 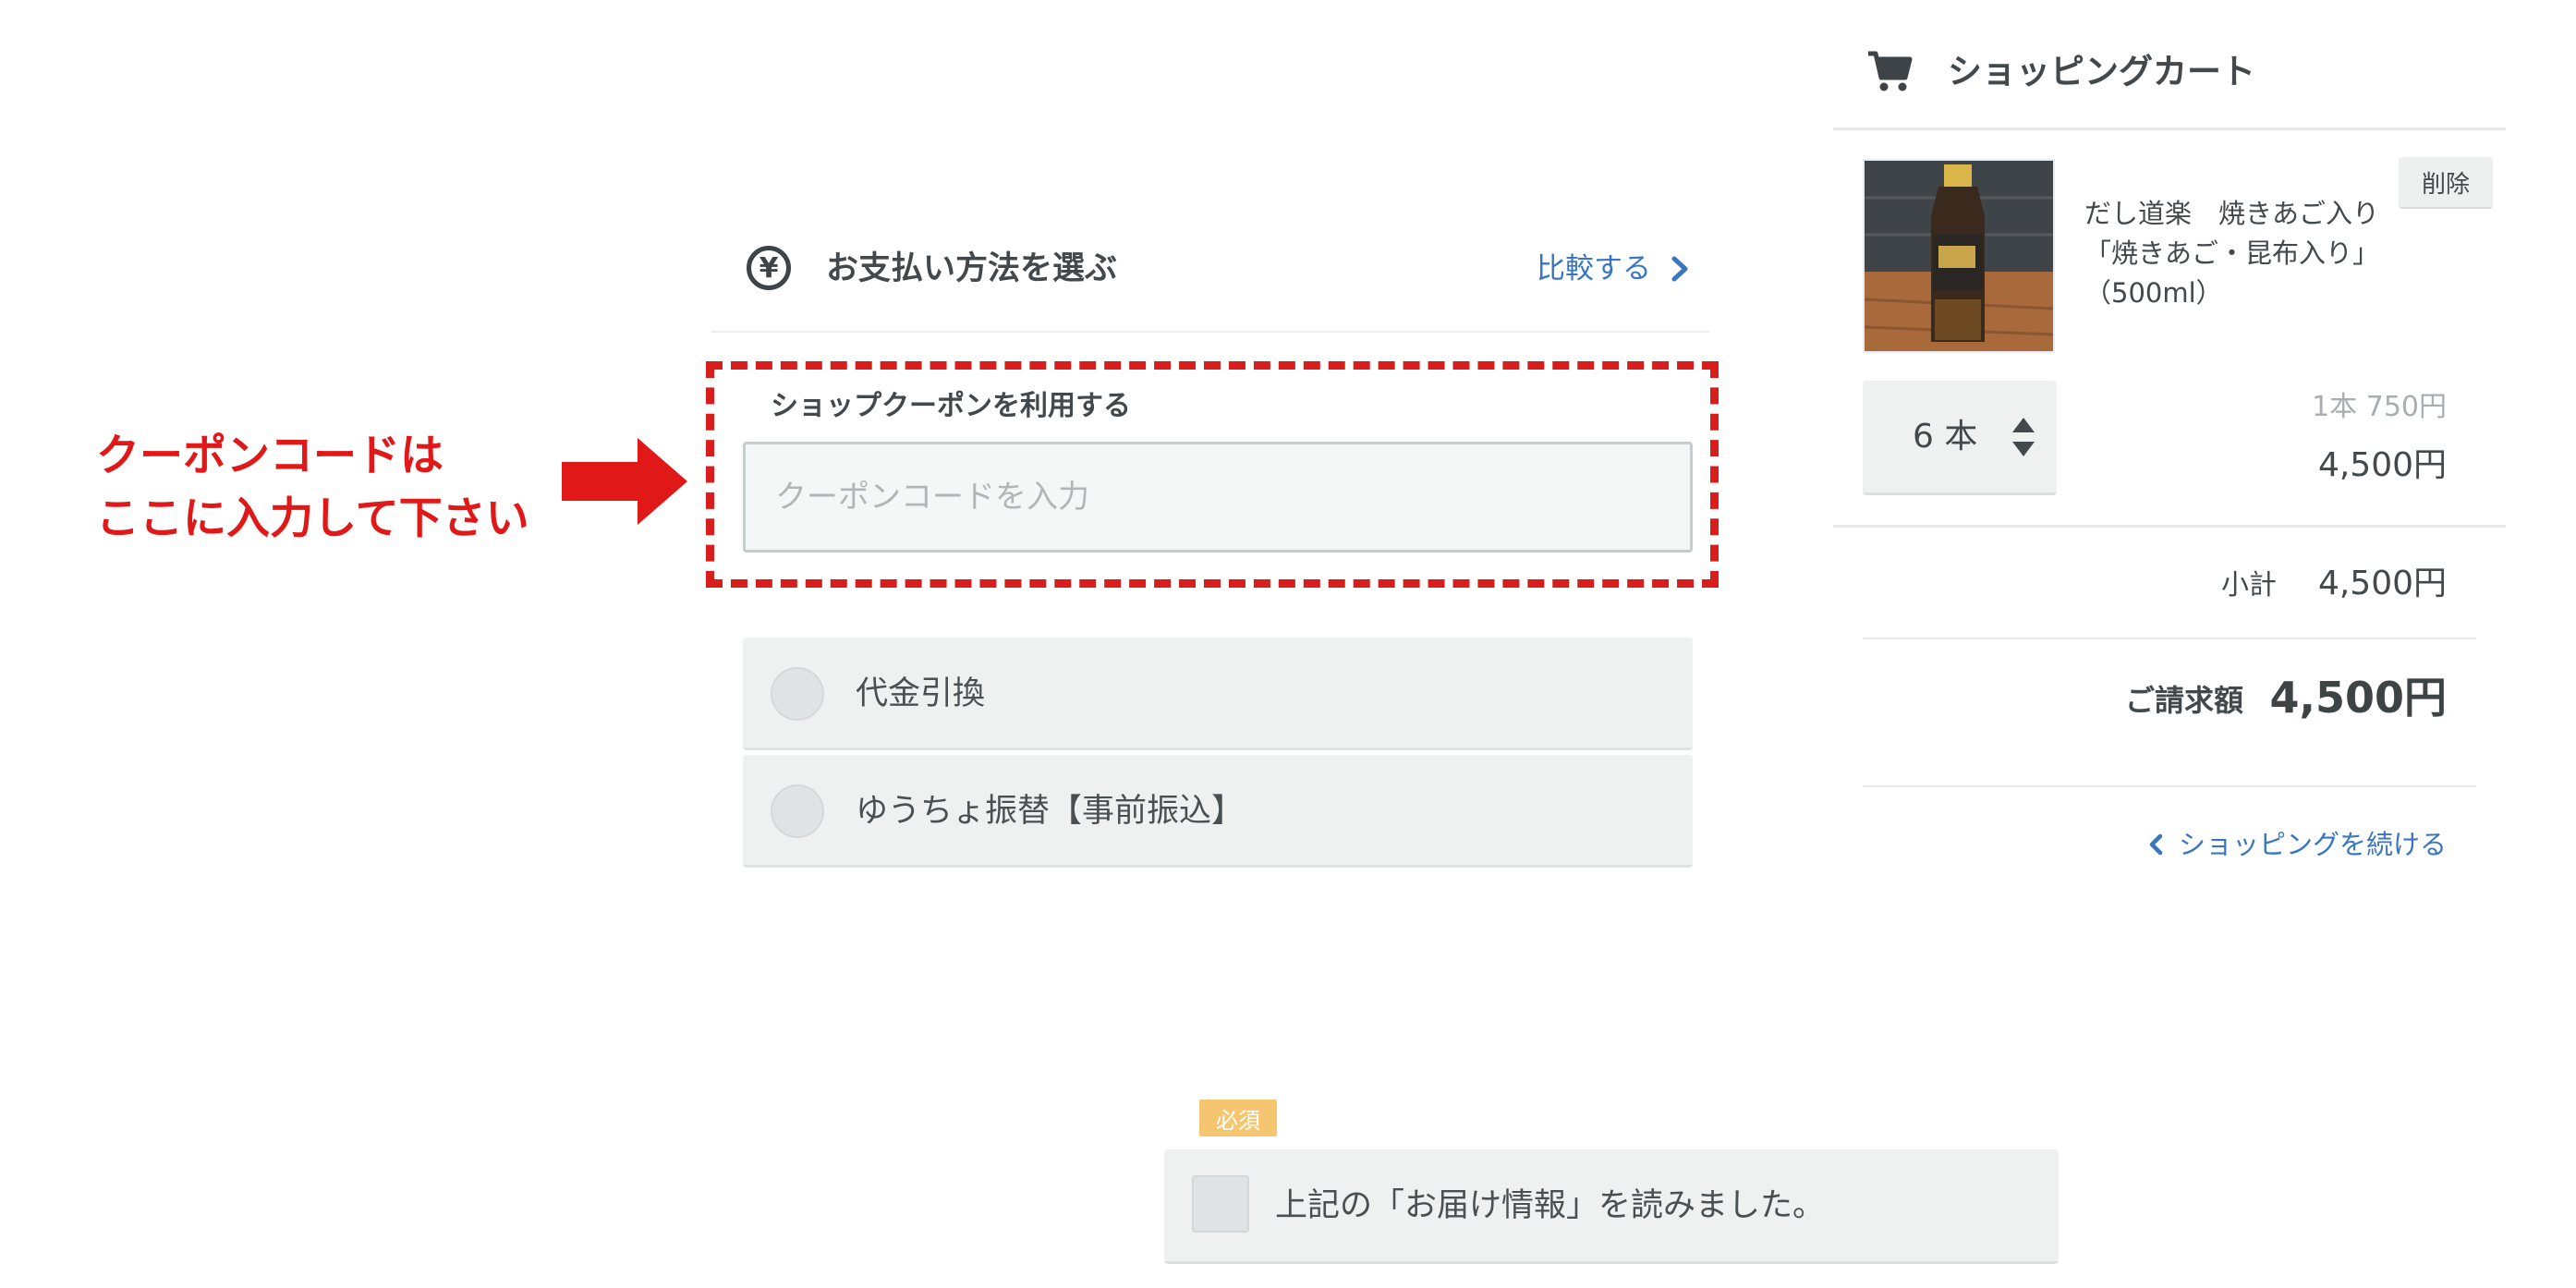 I want to click on product-name-line-2: 「焼きあご・昆布入り」, so click(x=2232, y=253).